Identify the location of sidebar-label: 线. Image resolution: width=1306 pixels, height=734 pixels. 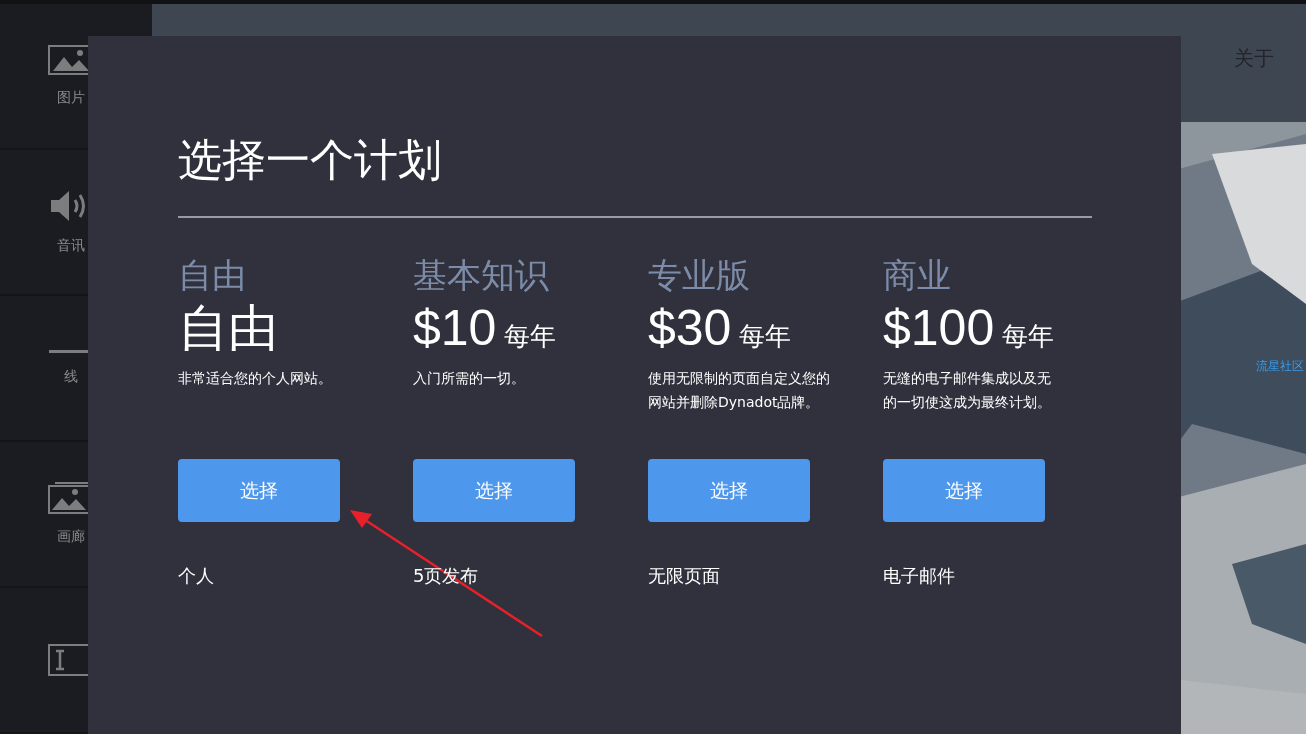
(71, 377).